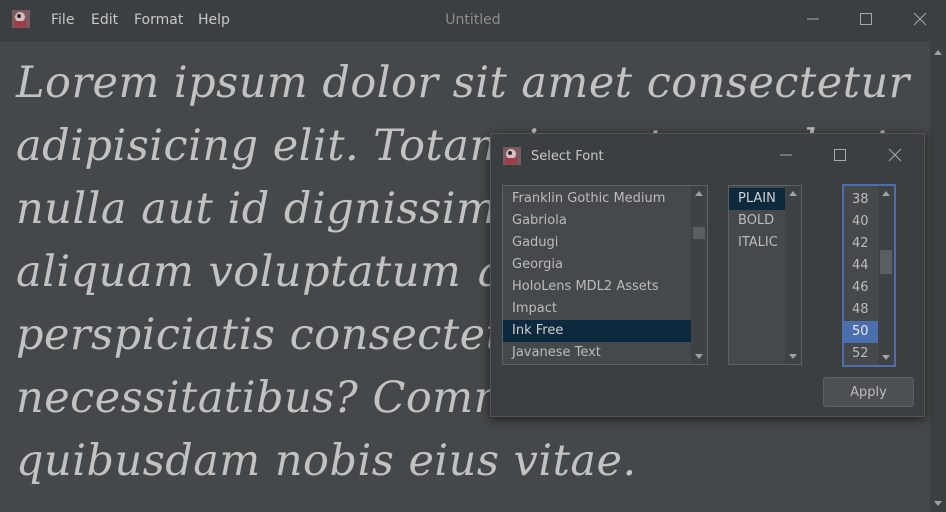 This screenshot has width=946, height=512. What do you see at coordinates (866, 19) in the screenshot?
I see `maximize-icon` at bounding box center [866, 19].